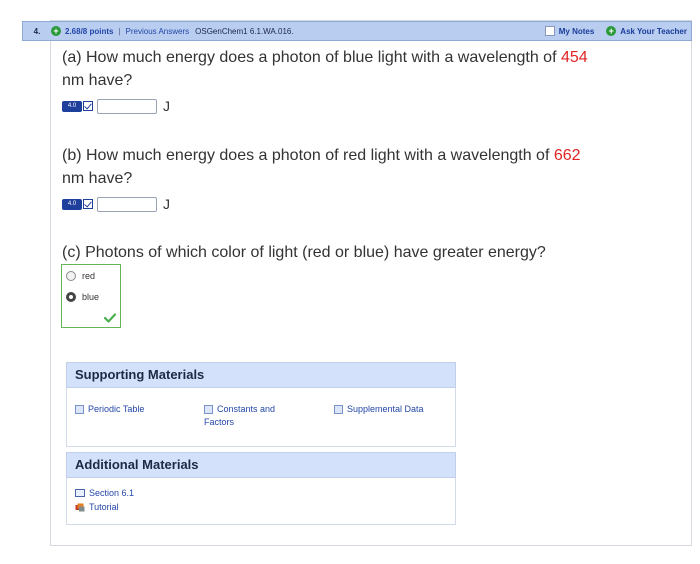 The width and height of the screenshot is (700, 564). Describe the element at coordinates (97, 178) in the screenshot. I see `part-b-text-end: nm have?` at that location.